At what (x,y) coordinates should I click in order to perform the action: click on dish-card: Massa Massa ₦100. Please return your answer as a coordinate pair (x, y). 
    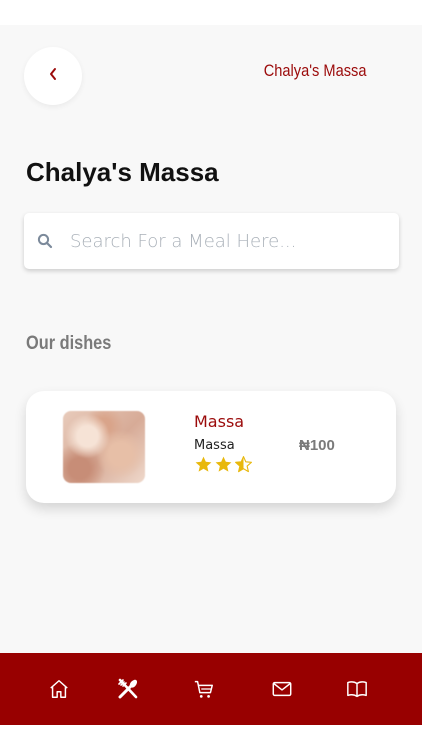
    Looking at the image, I should click on (211, 447).